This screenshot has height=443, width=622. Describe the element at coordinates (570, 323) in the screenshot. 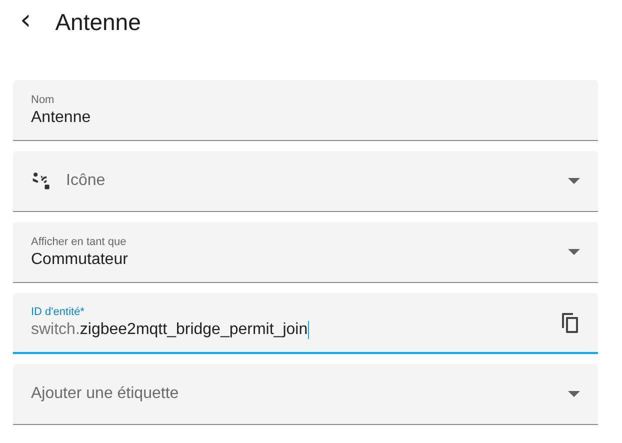

I see `copy-icon` at that location.